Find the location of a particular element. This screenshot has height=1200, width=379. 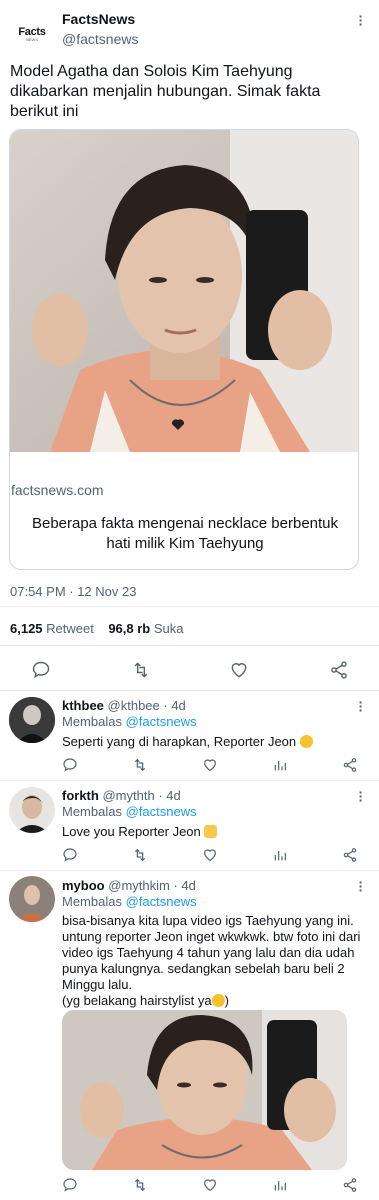

card-domain: factsnews.com is located at coordinates (57, 490).